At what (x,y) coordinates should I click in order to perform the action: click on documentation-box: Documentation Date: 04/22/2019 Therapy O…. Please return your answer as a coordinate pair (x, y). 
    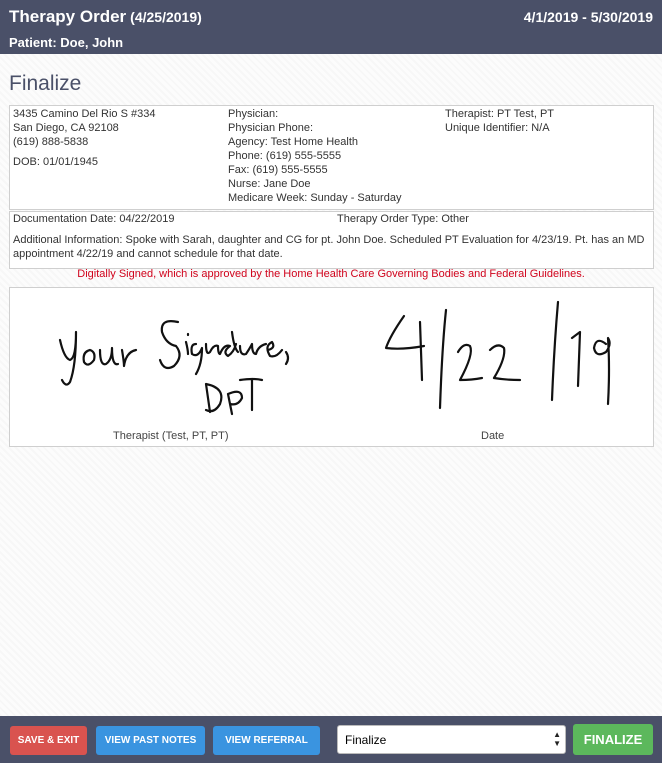
    Looking at the image, I should click on (331, 240).